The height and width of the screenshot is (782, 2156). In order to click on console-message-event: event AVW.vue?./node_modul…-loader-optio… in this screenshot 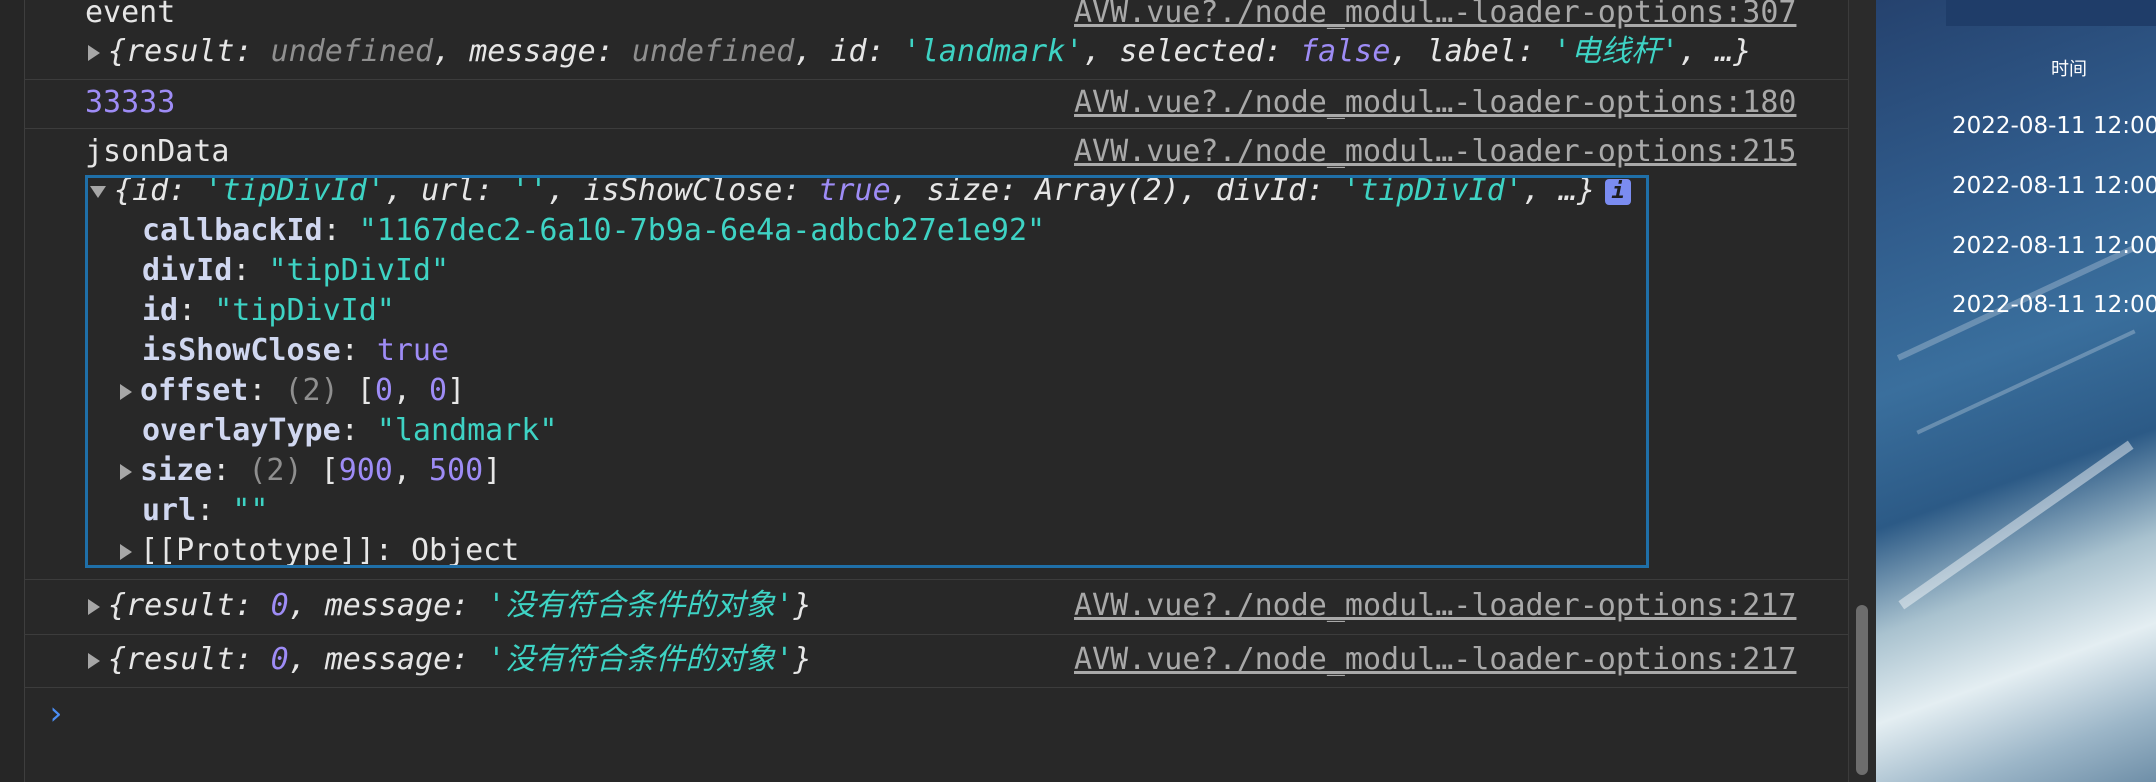, I will do `click(936, 40)`.